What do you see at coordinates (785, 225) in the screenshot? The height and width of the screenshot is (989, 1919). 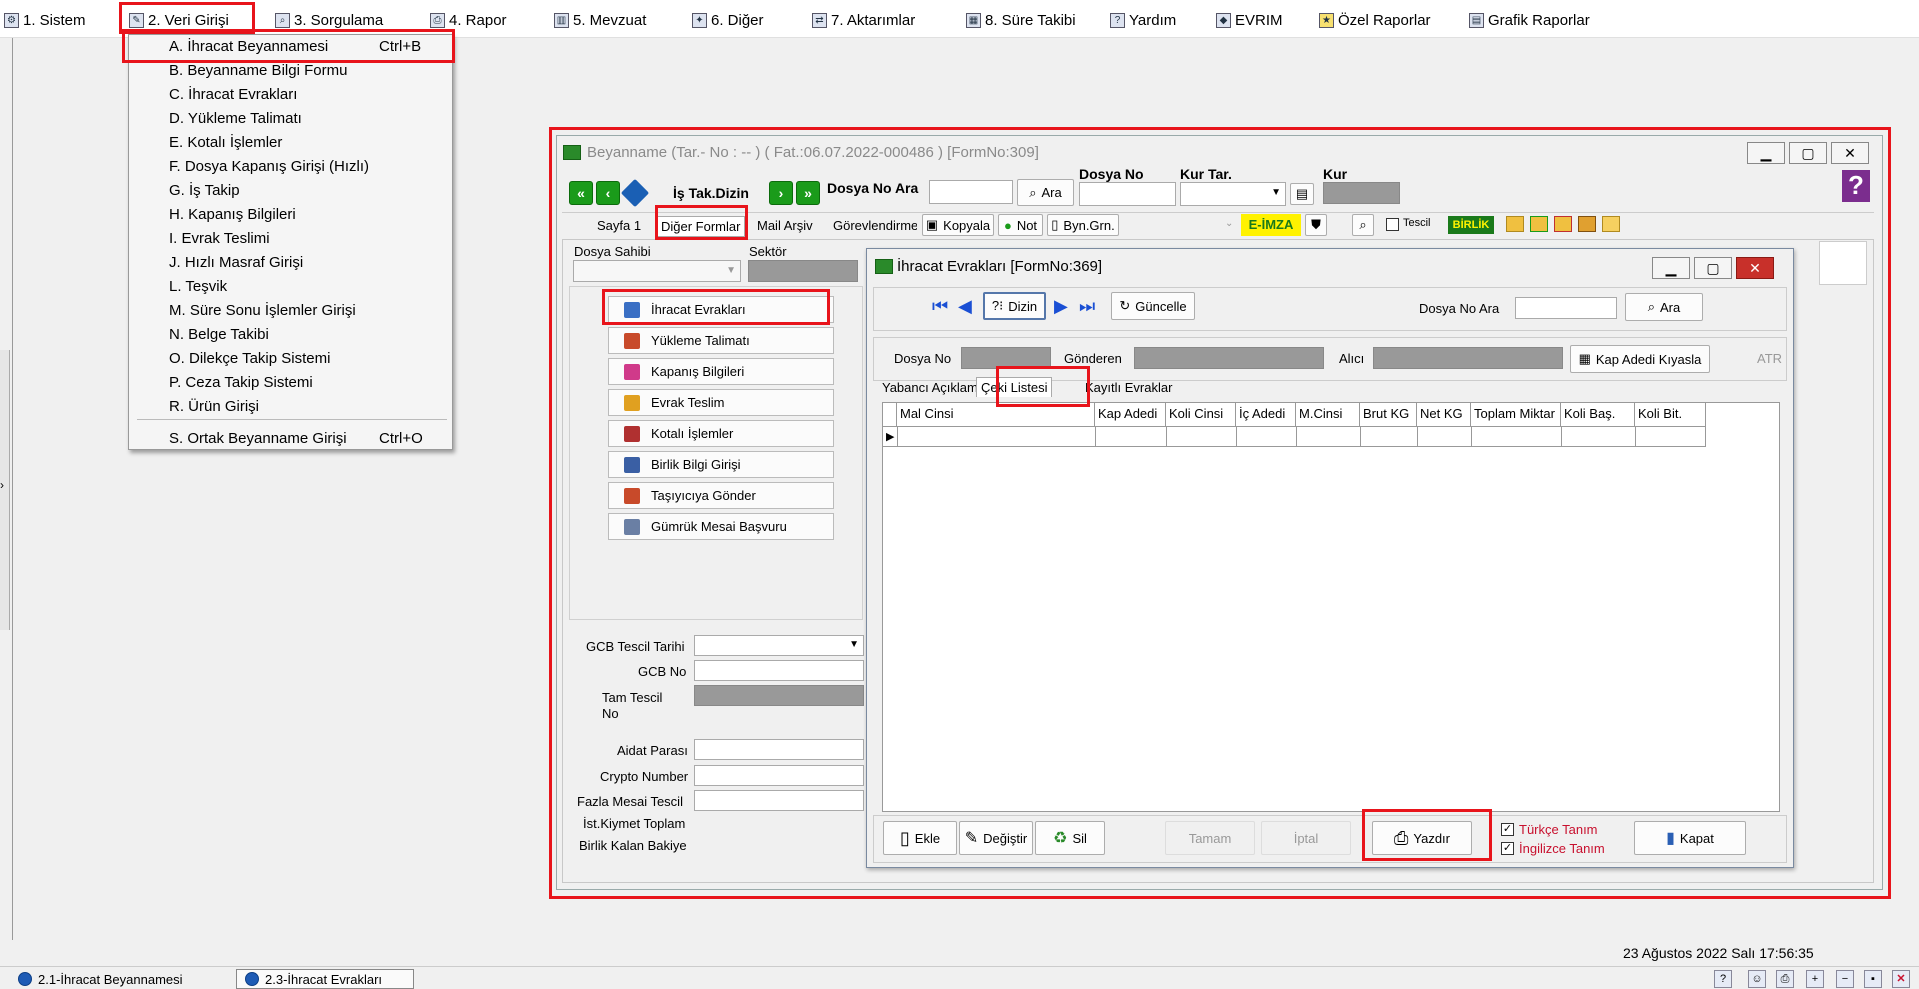 I see `tab-mail-arsiv: Mail Arşiv` at bounding box center [785, 225].